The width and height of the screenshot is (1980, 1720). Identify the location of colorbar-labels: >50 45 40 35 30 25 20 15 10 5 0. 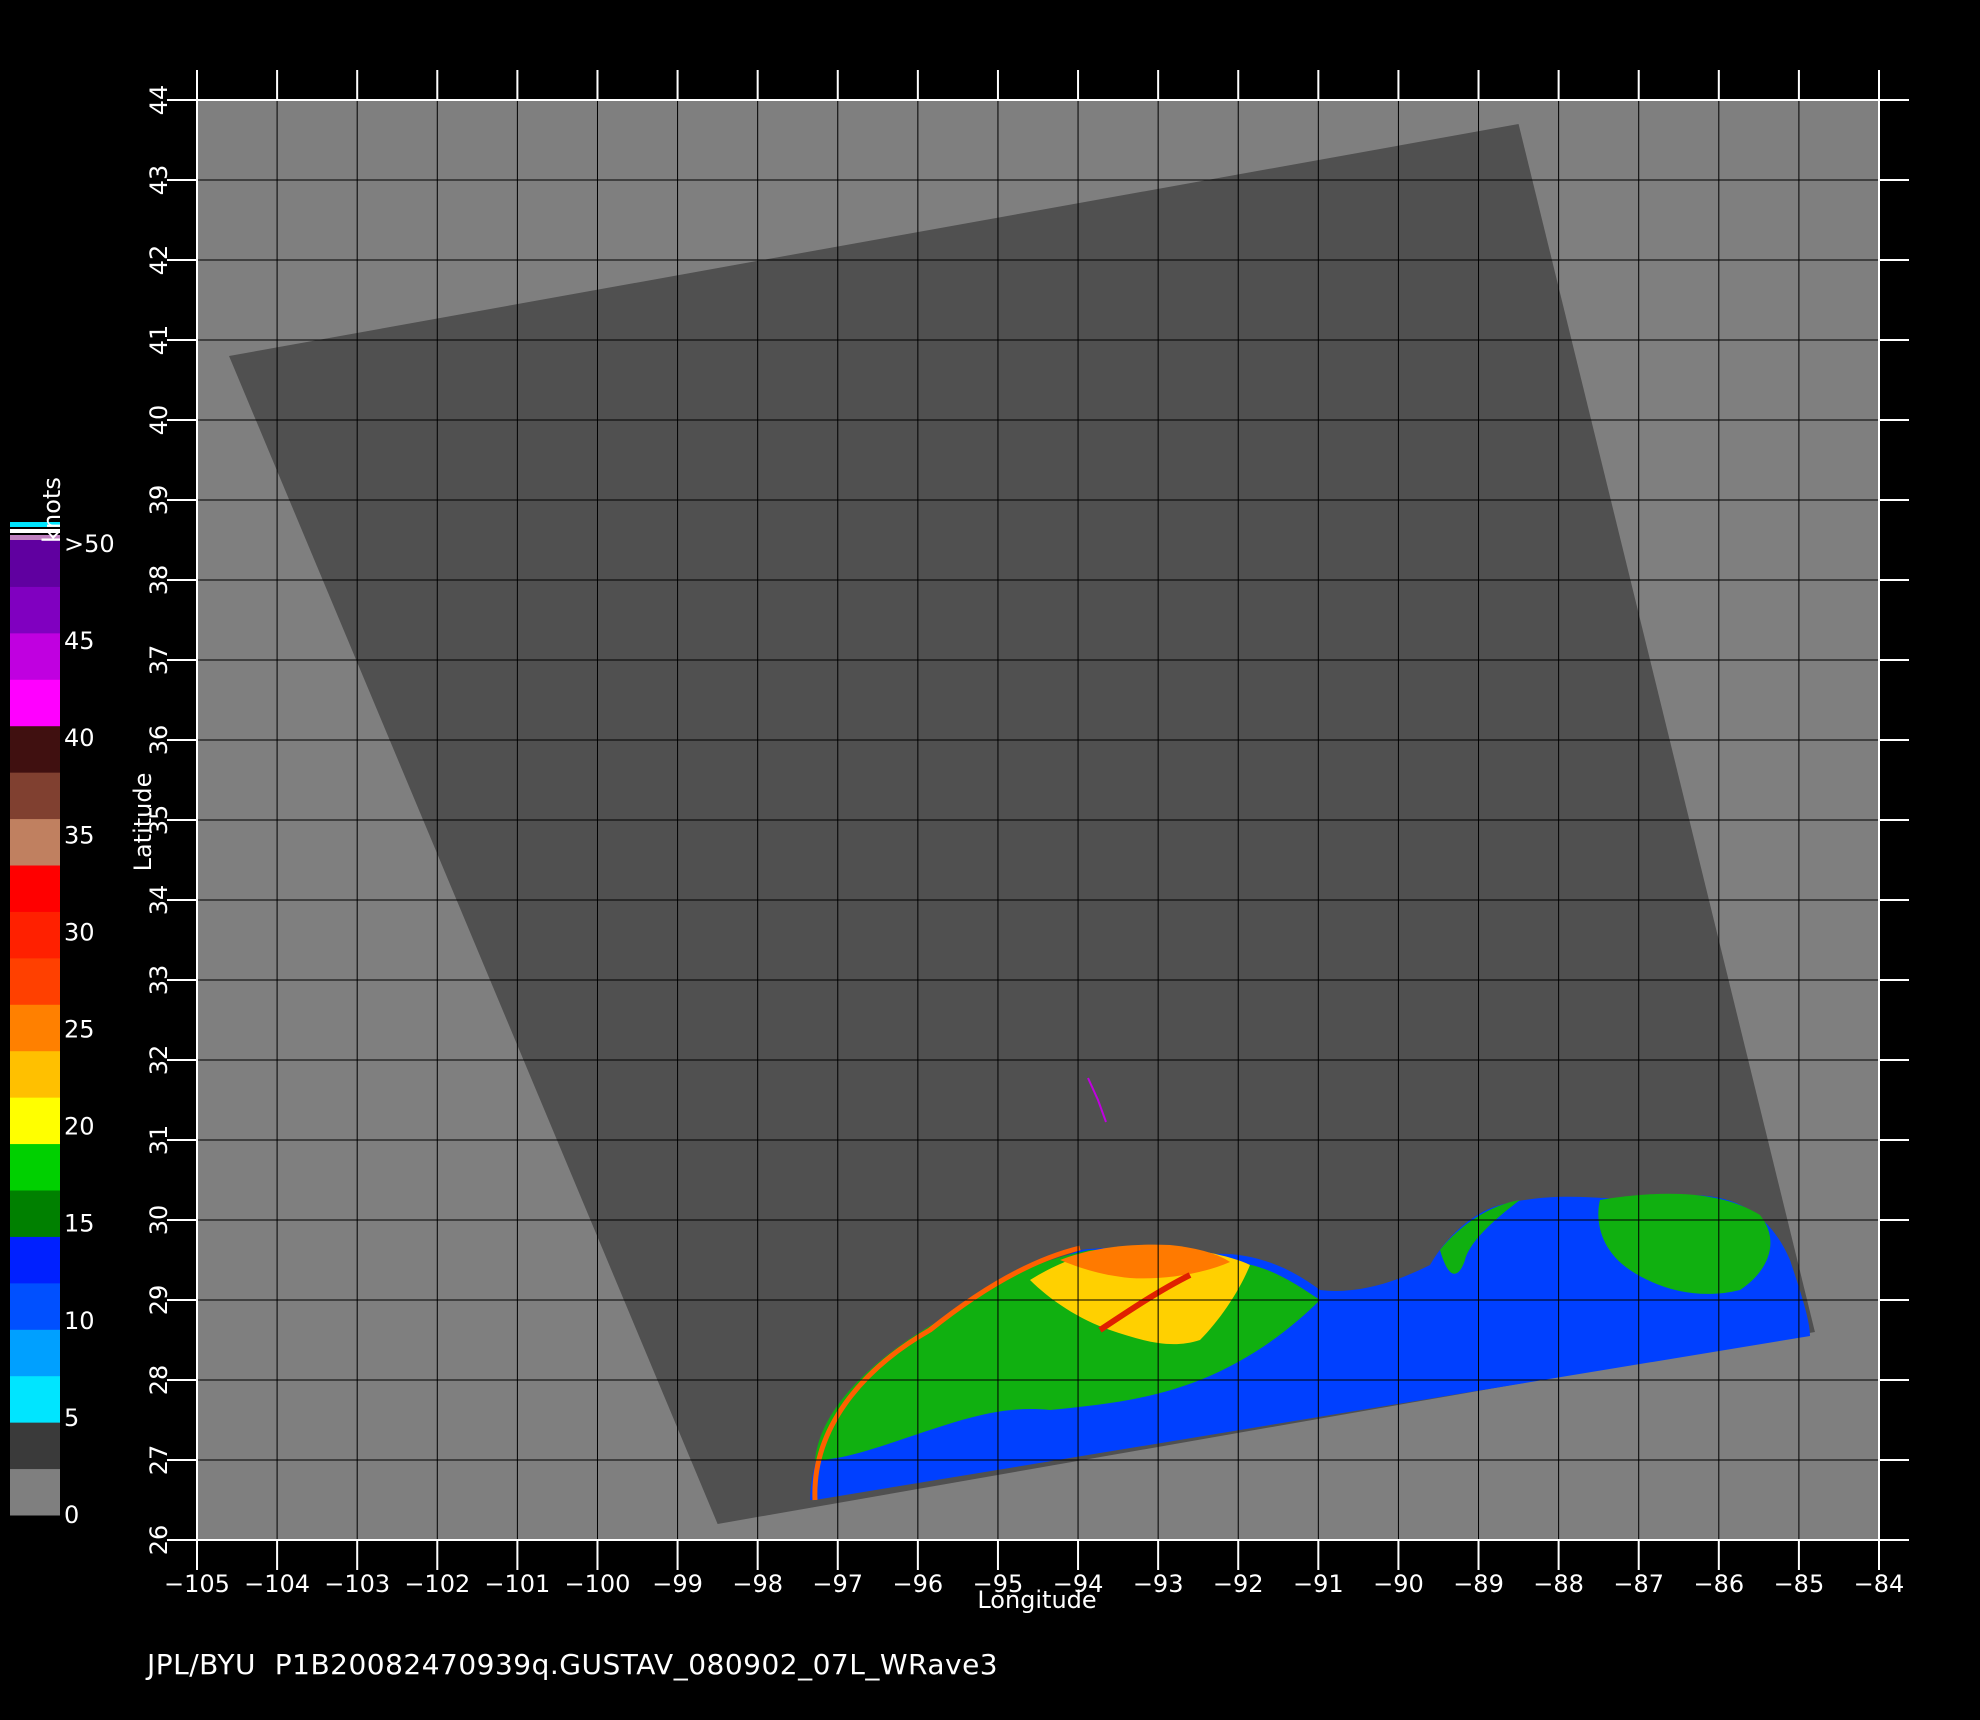
(89, 1029).